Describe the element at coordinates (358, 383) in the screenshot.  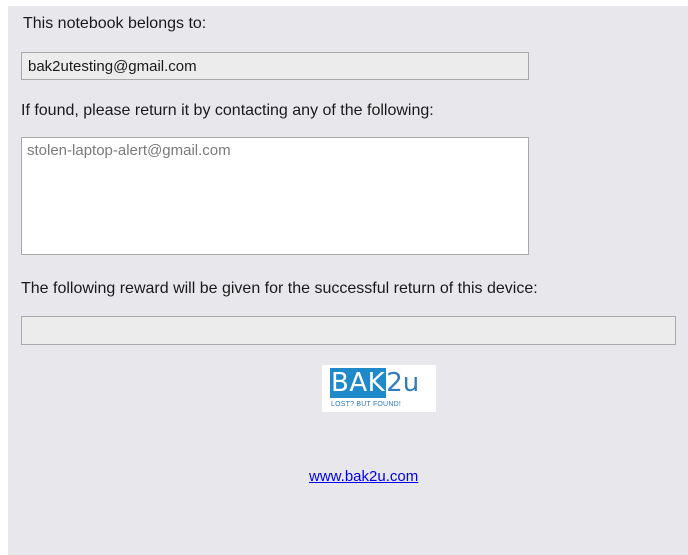
I see `logo-bak-text: BAK` at that location.